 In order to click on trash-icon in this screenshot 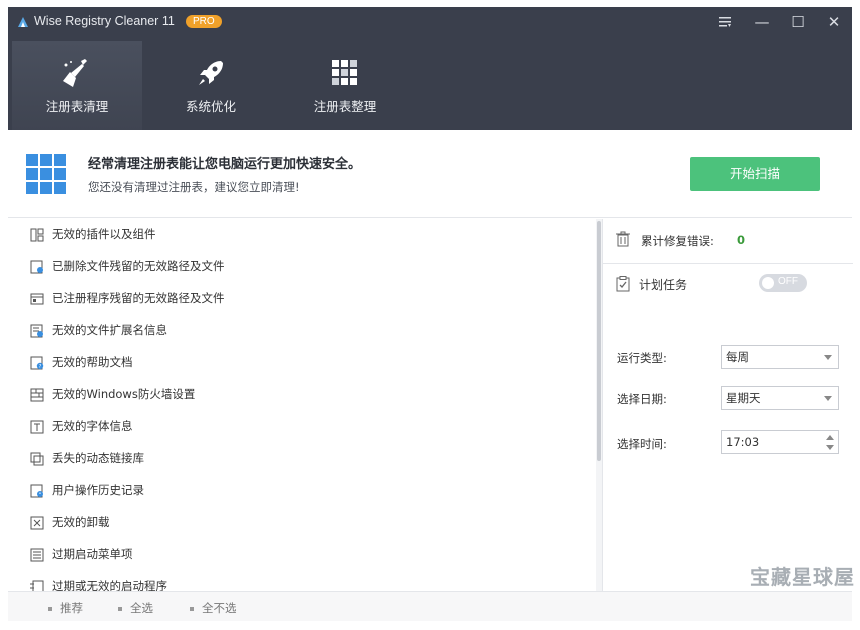, I will do `click(623, 239)`.